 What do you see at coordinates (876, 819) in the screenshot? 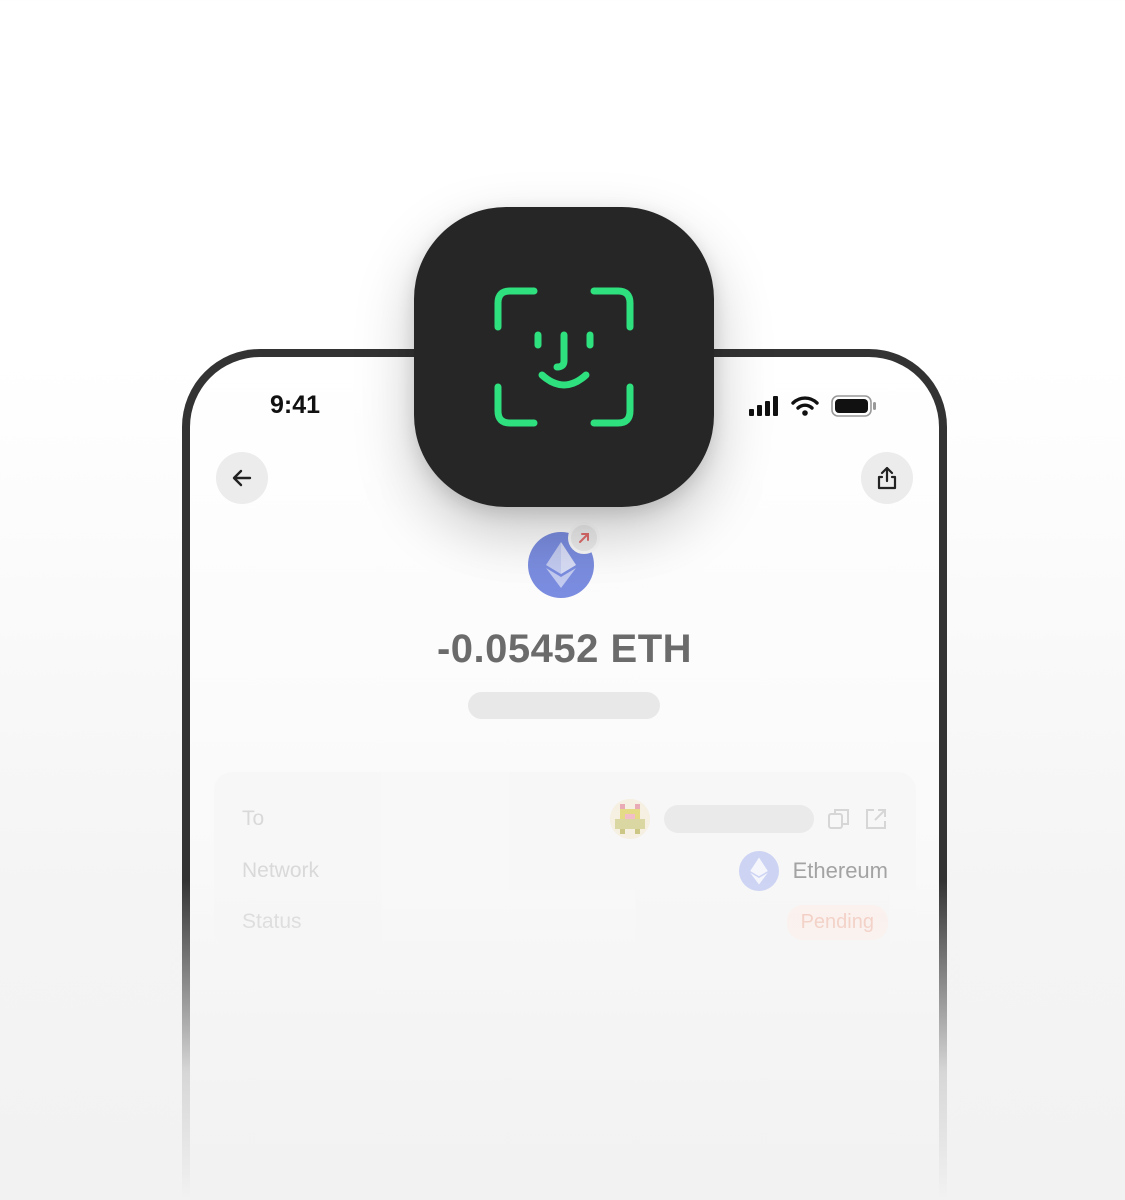
I see `external-link-icon` at bounding box center [876, 819].